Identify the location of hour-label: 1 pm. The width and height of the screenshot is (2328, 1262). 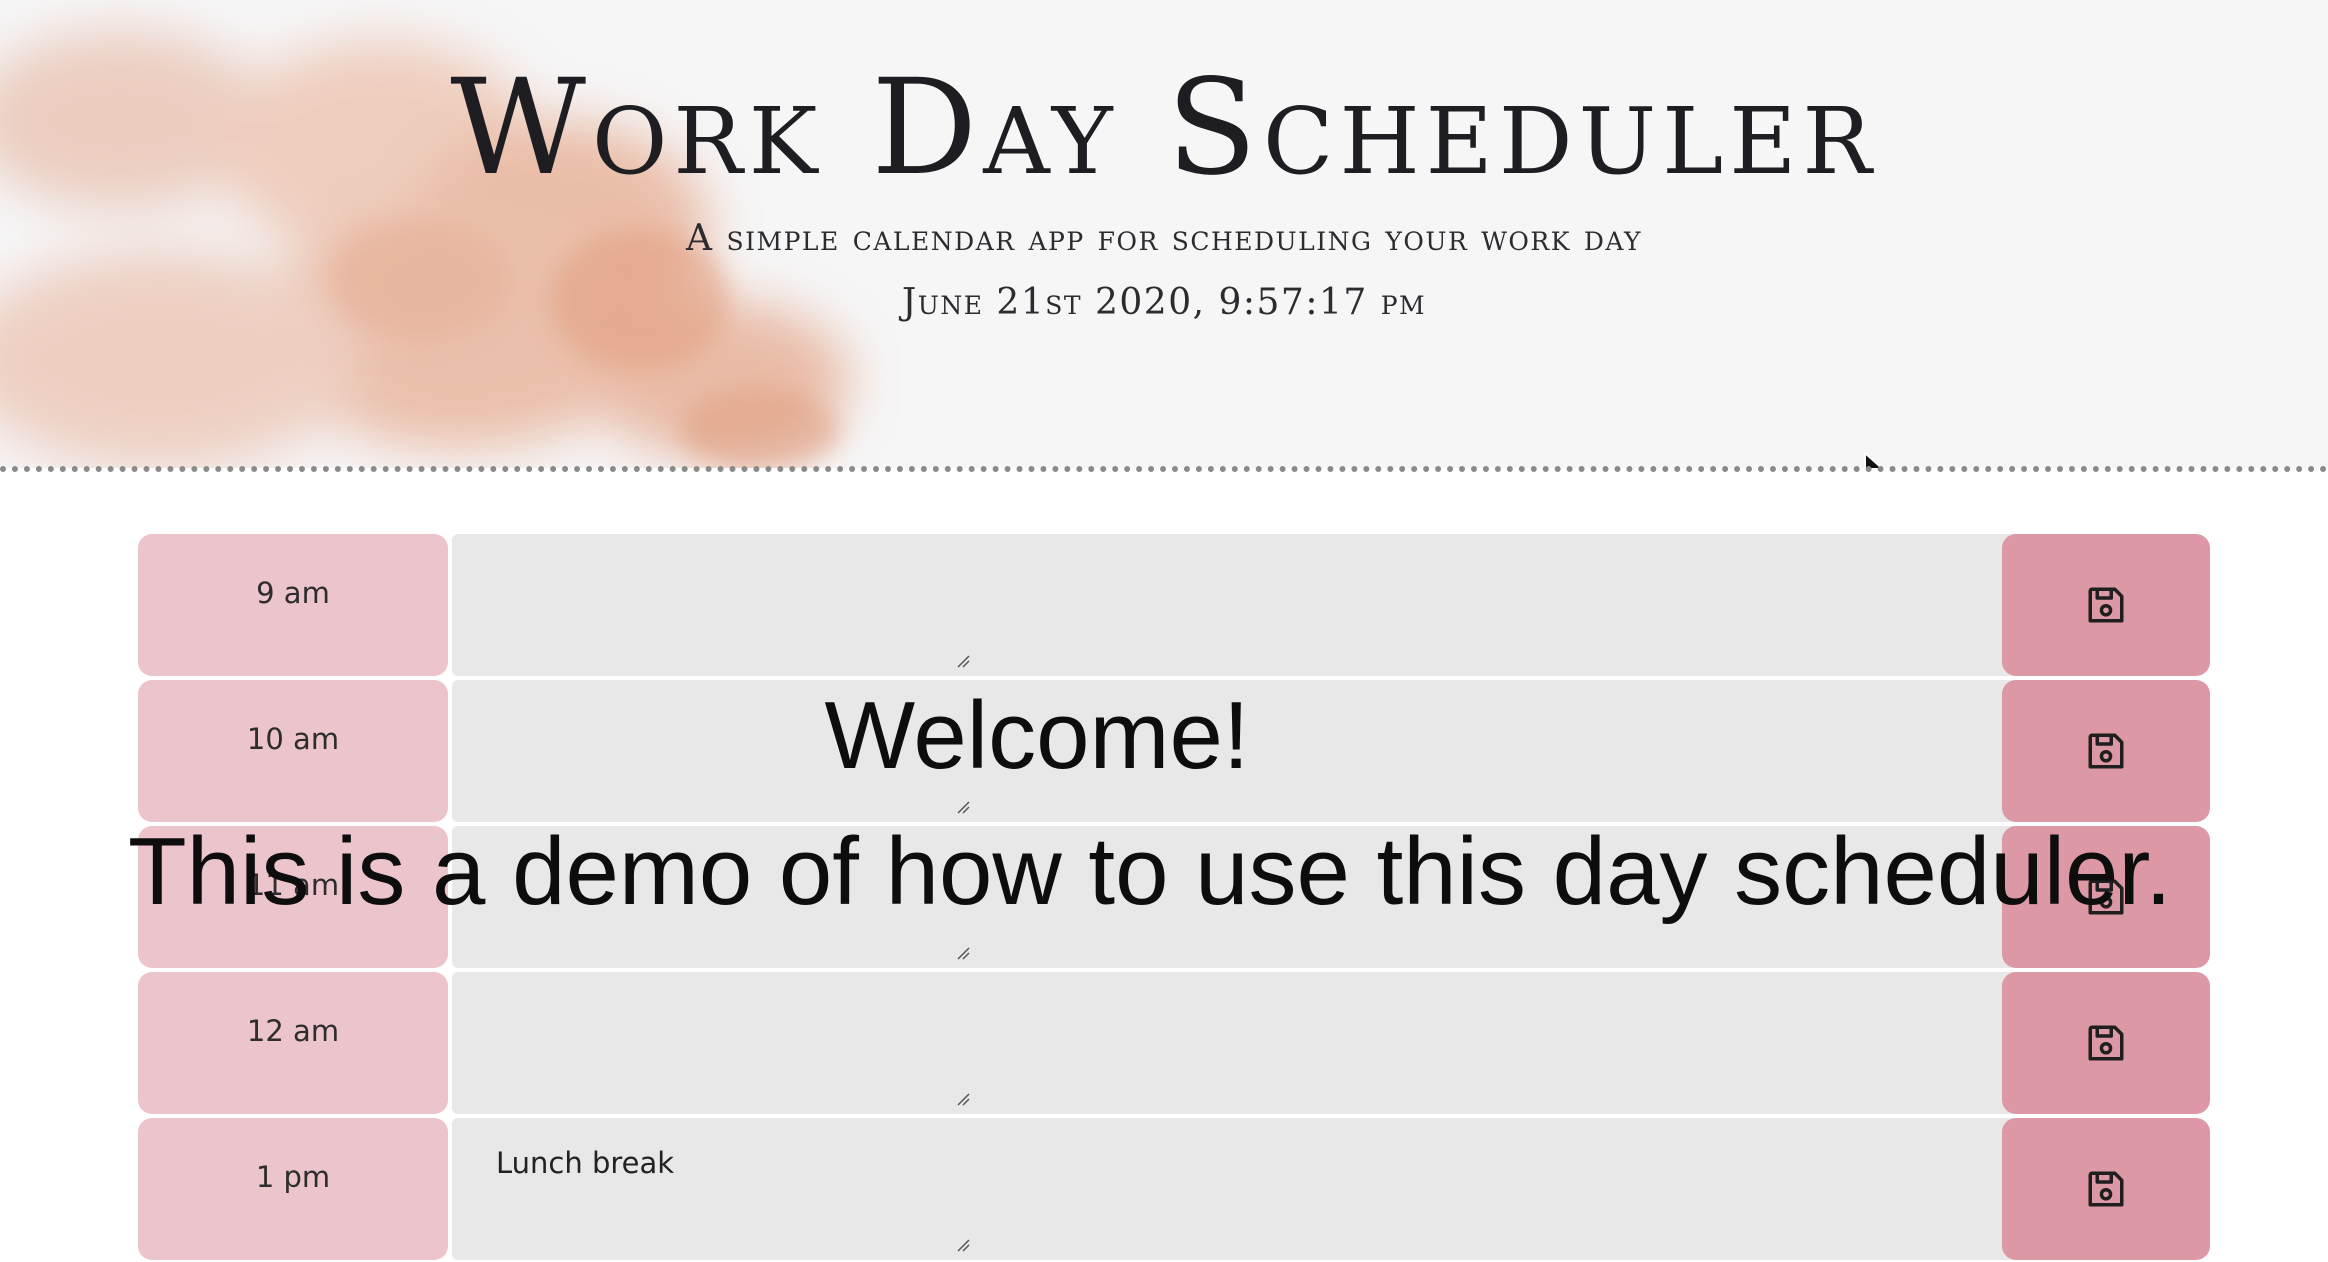
(293, 1189).